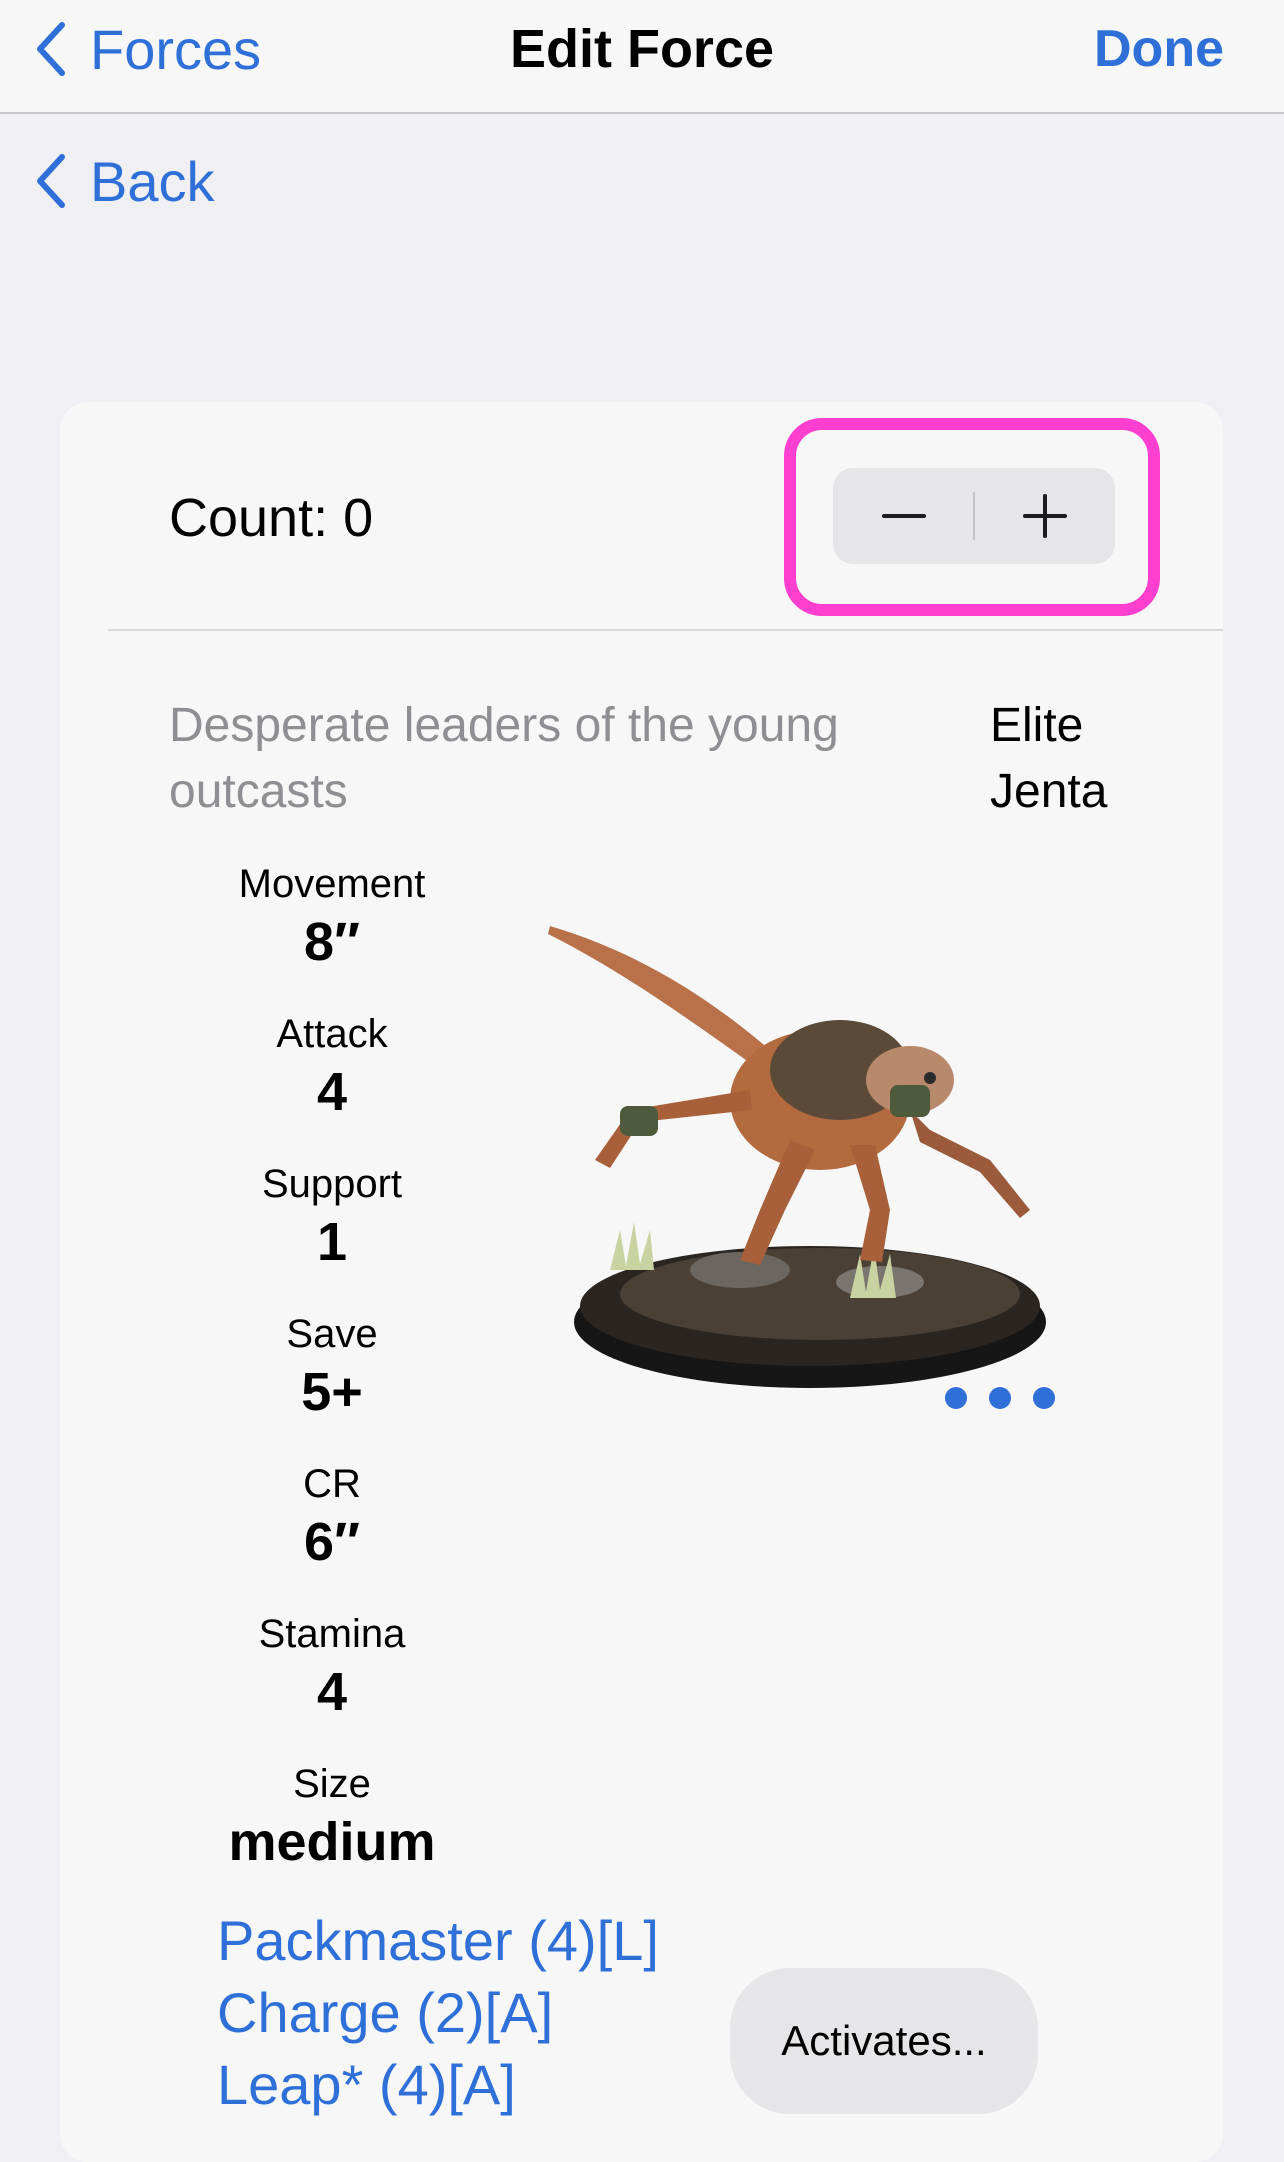  I want to click on stat-save: Save 5+, so click(332, 1383).